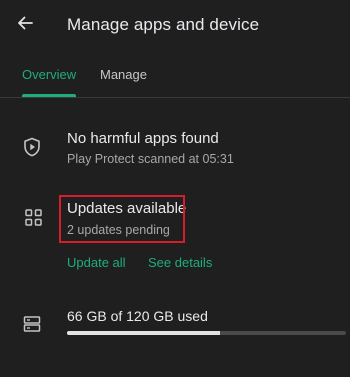 Image resolution: width=350 pixels, height=377 pixels. Describe the element at coordinates (32, 324) in the screenshot. I see `storage-icon` at that location.